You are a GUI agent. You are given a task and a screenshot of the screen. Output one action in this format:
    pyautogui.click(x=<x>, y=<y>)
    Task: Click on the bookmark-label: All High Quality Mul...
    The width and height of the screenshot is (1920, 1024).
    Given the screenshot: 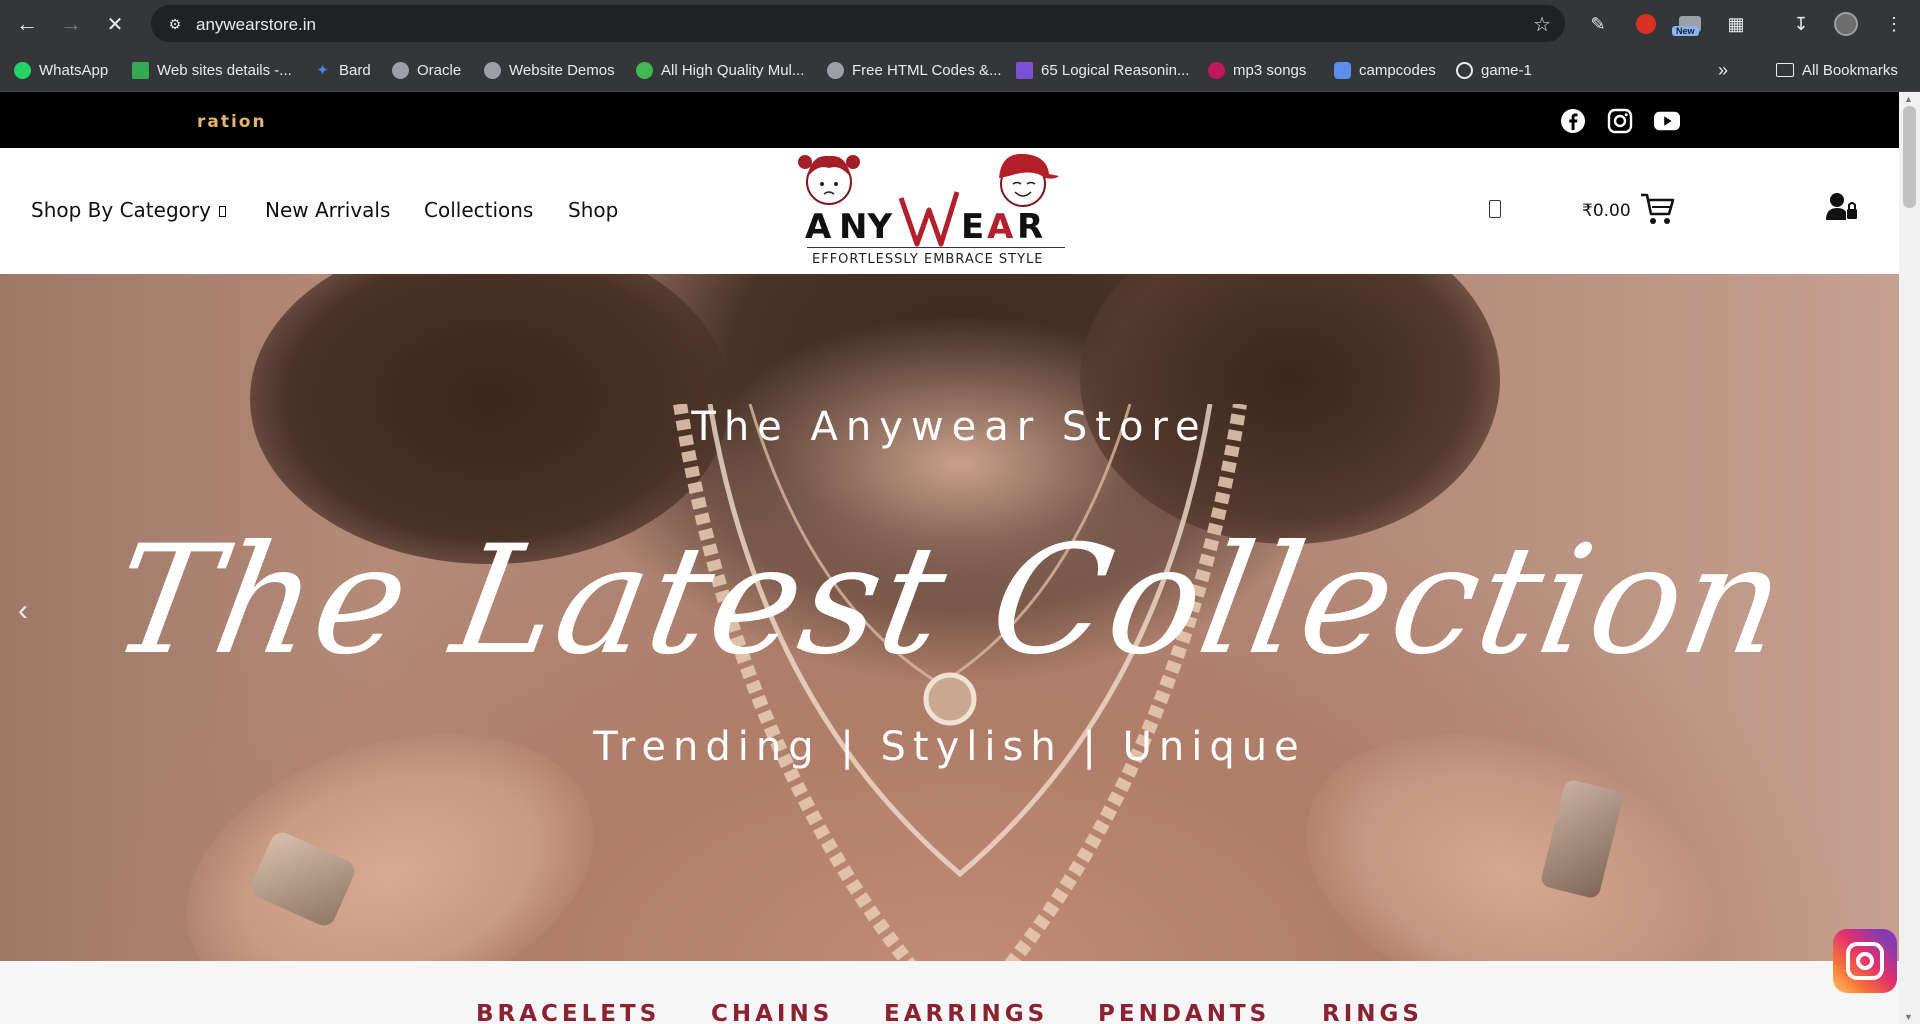 What is the action you would take?
    pyautogui.click(x=733, y=70)
    